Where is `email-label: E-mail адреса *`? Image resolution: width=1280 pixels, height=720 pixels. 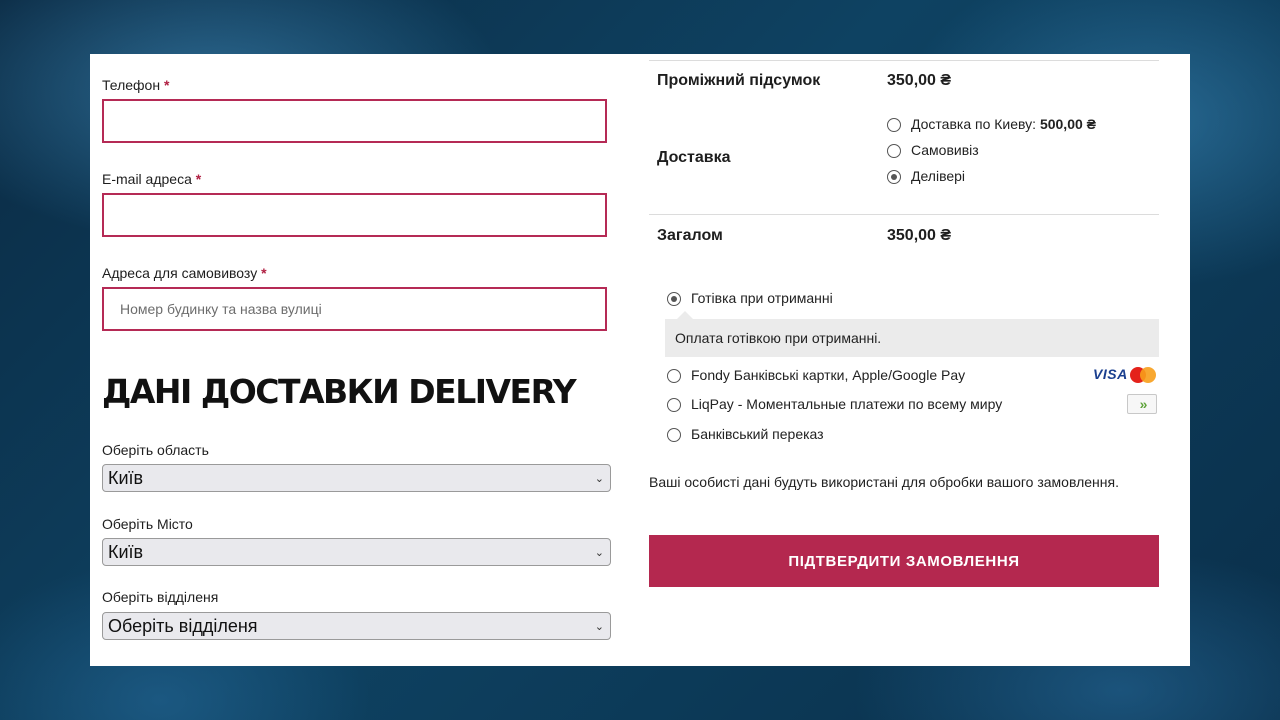 email-label: E-mail адреса * is located at coordinates (151, 179).